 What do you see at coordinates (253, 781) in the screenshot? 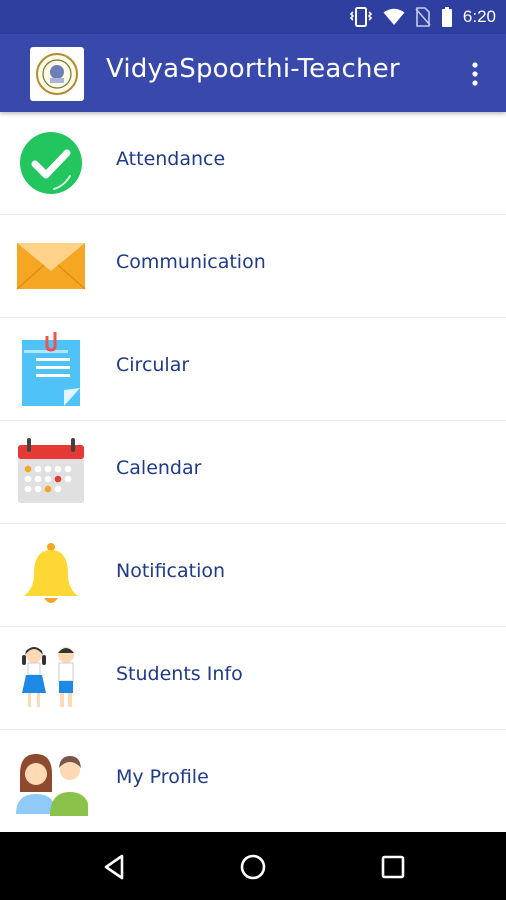
I see `menu-item-my-profile: My Profile` at bounding box center [253, 781].